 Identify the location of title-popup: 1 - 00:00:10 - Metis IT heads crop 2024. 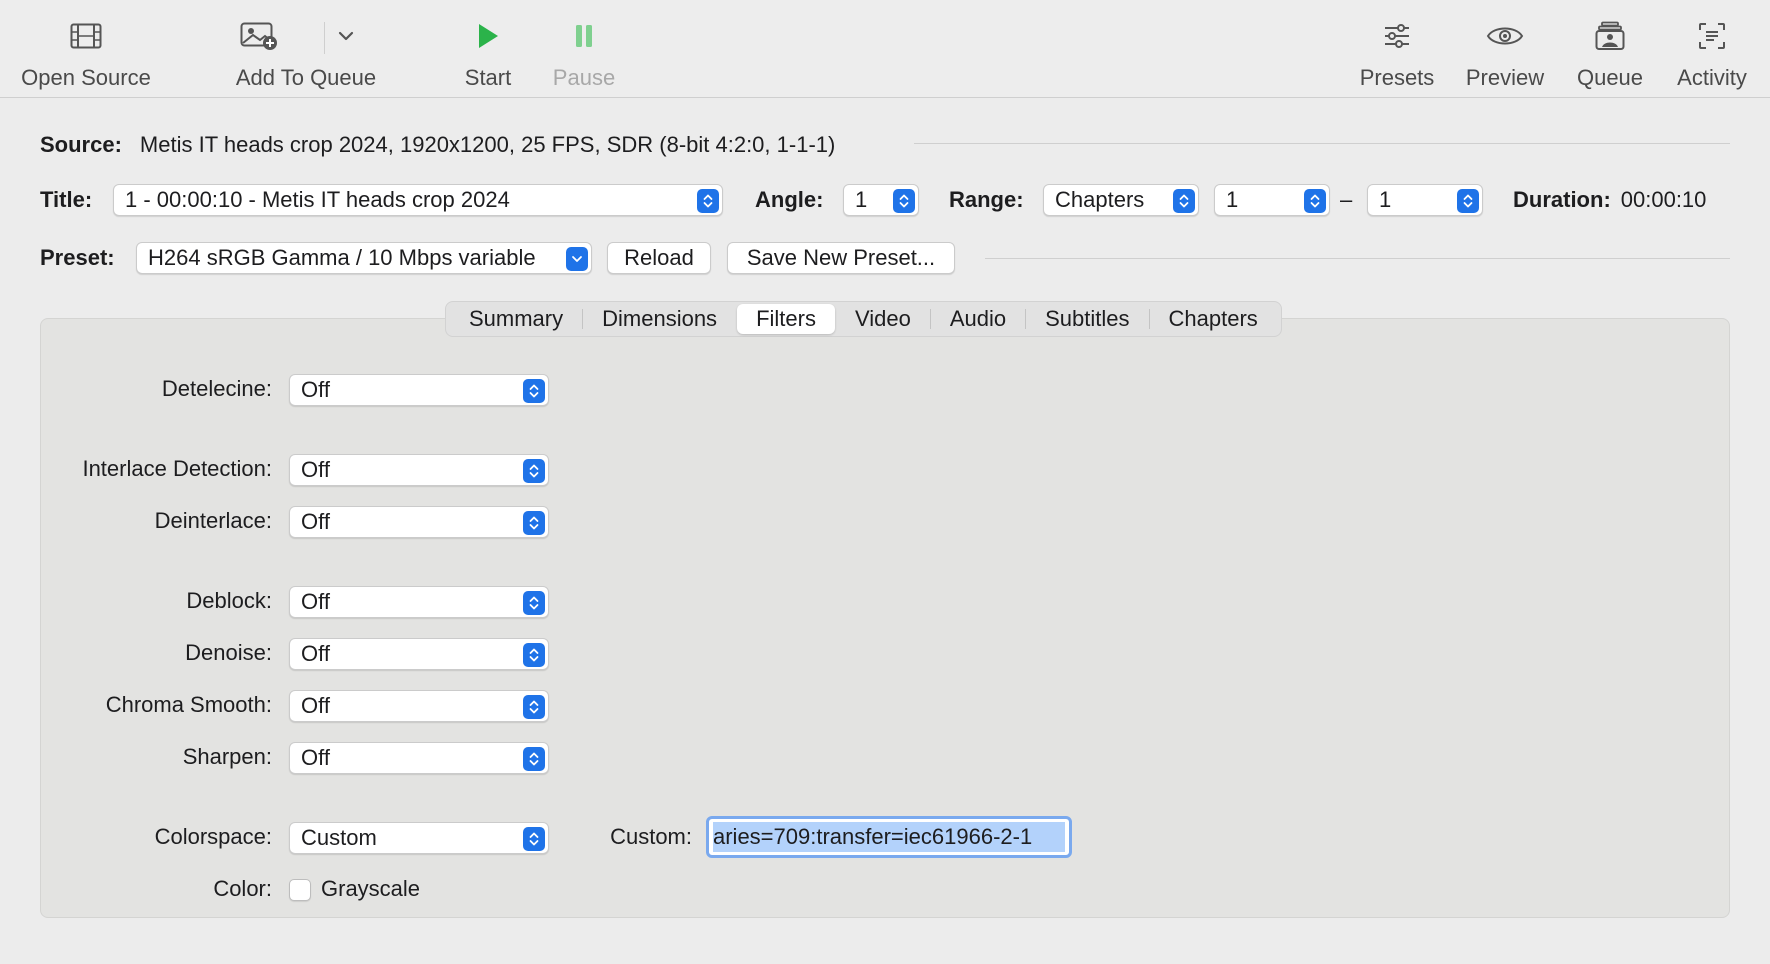
(418, 200).